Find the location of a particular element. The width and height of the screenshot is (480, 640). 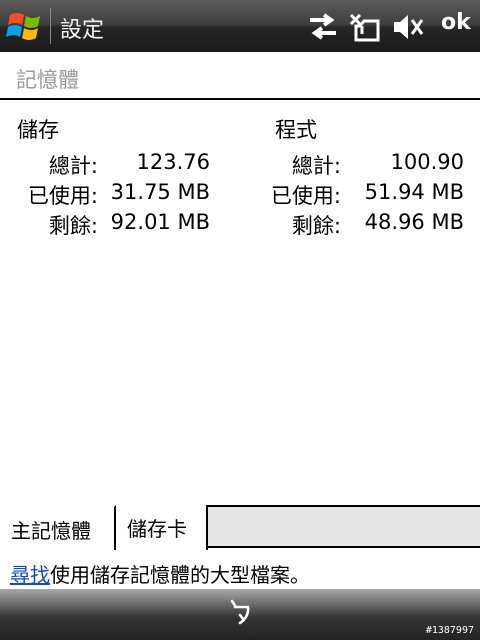

storage-total-label: 總計: is located at coordinates (73, 166).